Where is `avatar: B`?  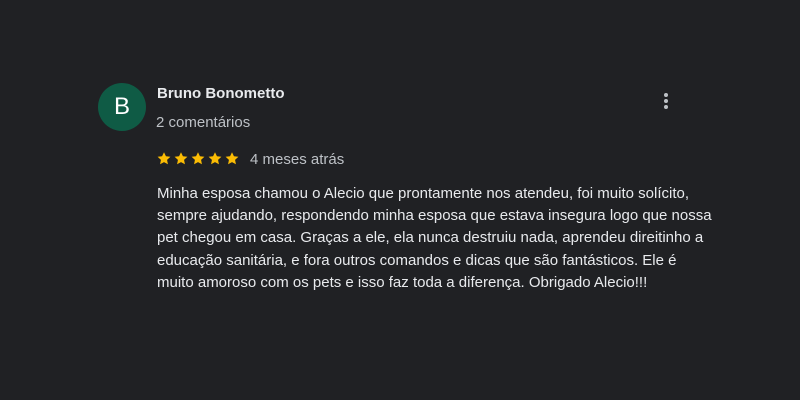
avatar: B is located at coordinates (122, 107).